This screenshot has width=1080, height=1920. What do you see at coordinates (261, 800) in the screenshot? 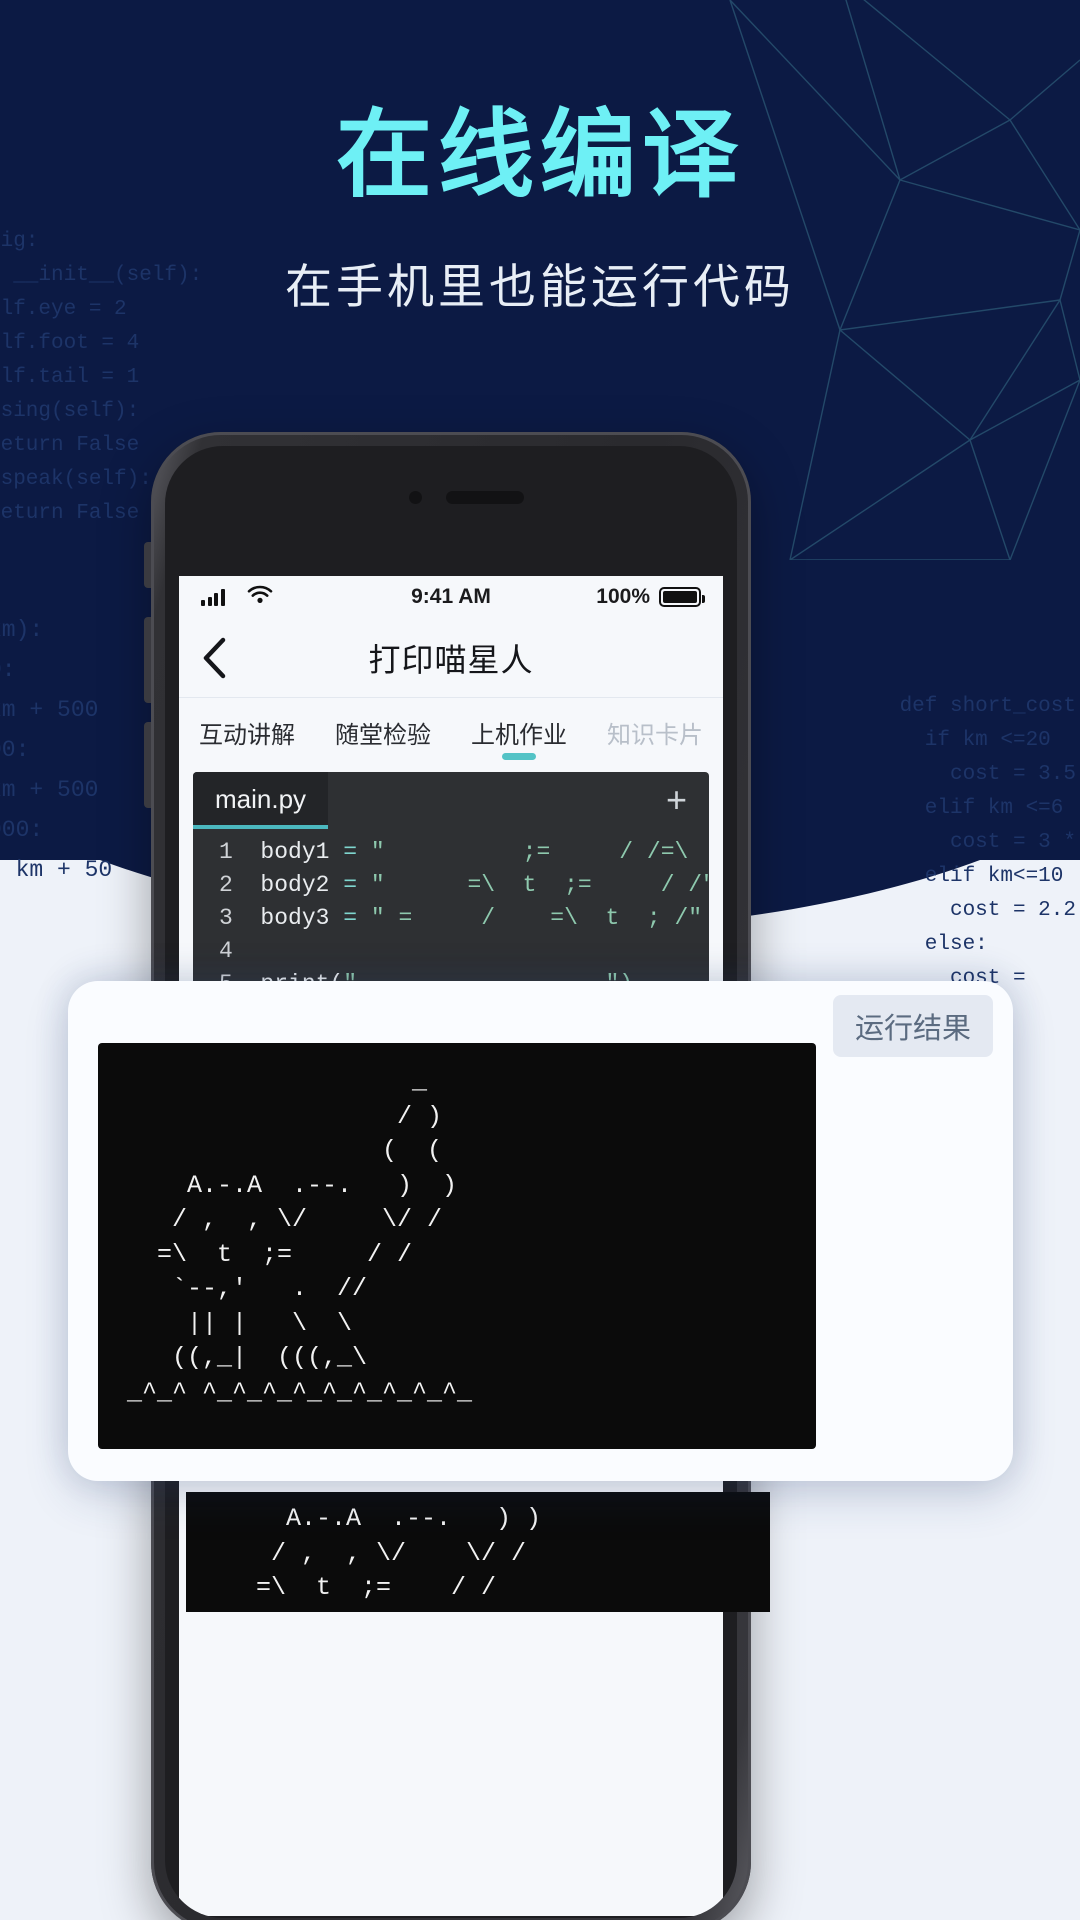
I see `editor-file-tab: main.py` at bounding box center [261, 800].